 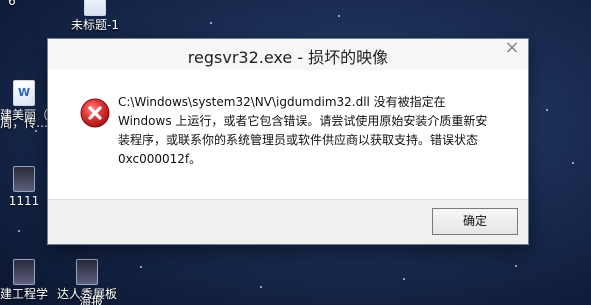 What do you see at coordinates (475, 221) in the screenshot?
I see `ok-button: 确定` at bounding box center [475, 221].